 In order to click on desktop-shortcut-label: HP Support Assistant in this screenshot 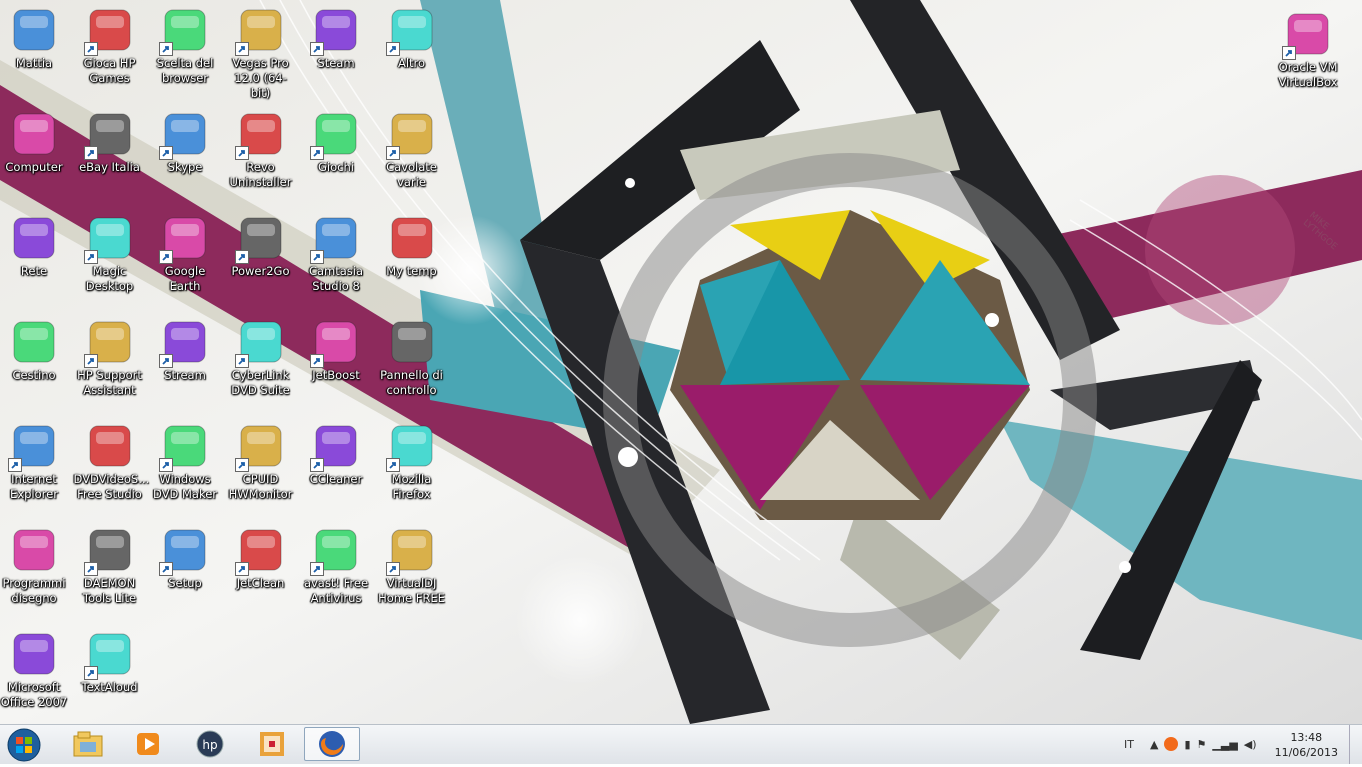, I will do `click(109, 382)`.